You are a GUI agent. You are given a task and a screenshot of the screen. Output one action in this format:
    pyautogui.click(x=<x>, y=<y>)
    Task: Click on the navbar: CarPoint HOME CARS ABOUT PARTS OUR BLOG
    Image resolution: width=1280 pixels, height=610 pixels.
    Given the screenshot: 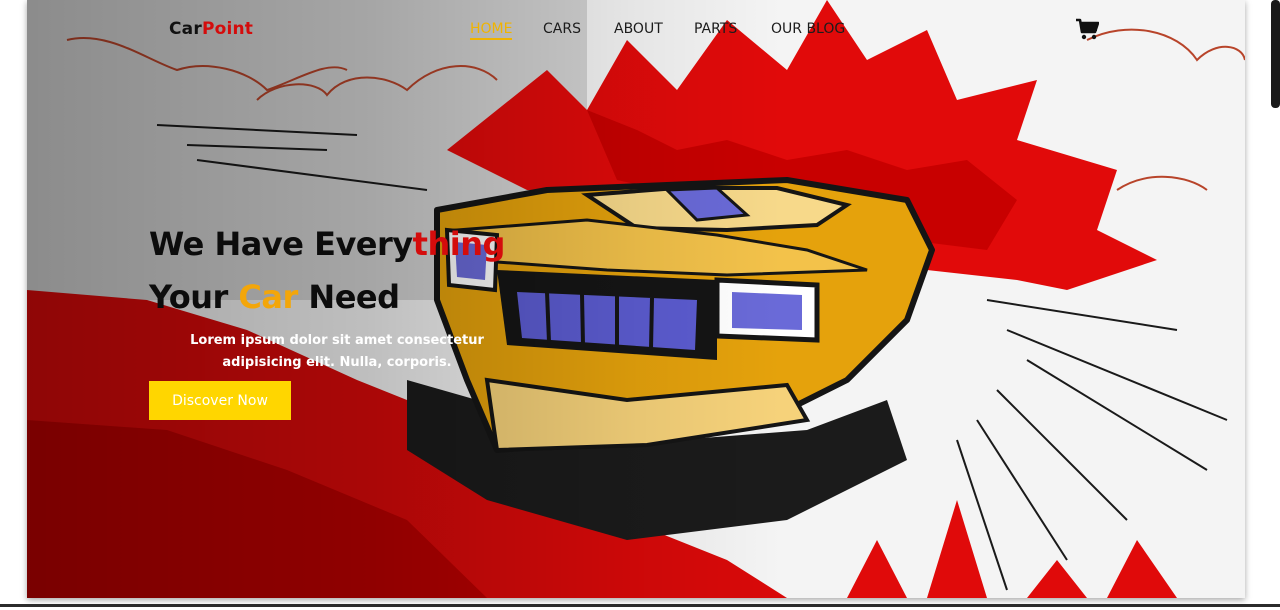 What is the action you would take?
    pyautogui.click(x=636, y=30)
    